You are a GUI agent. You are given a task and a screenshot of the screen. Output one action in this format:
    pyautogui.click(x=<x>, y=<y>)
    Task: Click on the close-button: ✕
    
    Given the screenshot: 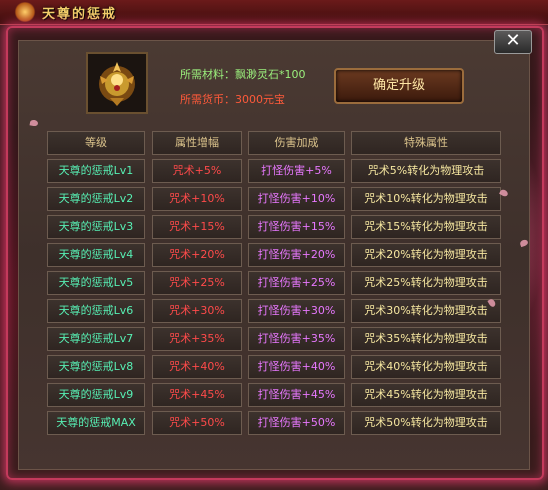 What is the action you would take?
    pyautogui.click(x=513, y=42)
    